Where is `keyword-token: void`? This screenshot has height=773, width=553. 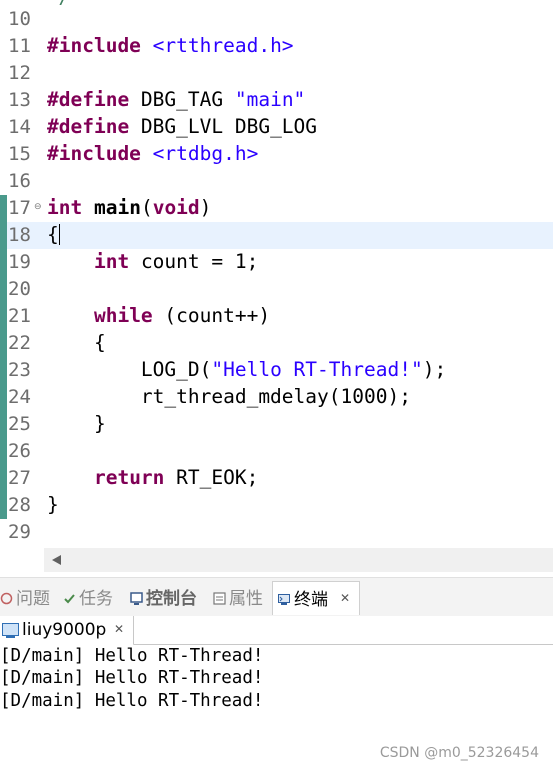 keyword-token: void is located at coordinates (176, 207).